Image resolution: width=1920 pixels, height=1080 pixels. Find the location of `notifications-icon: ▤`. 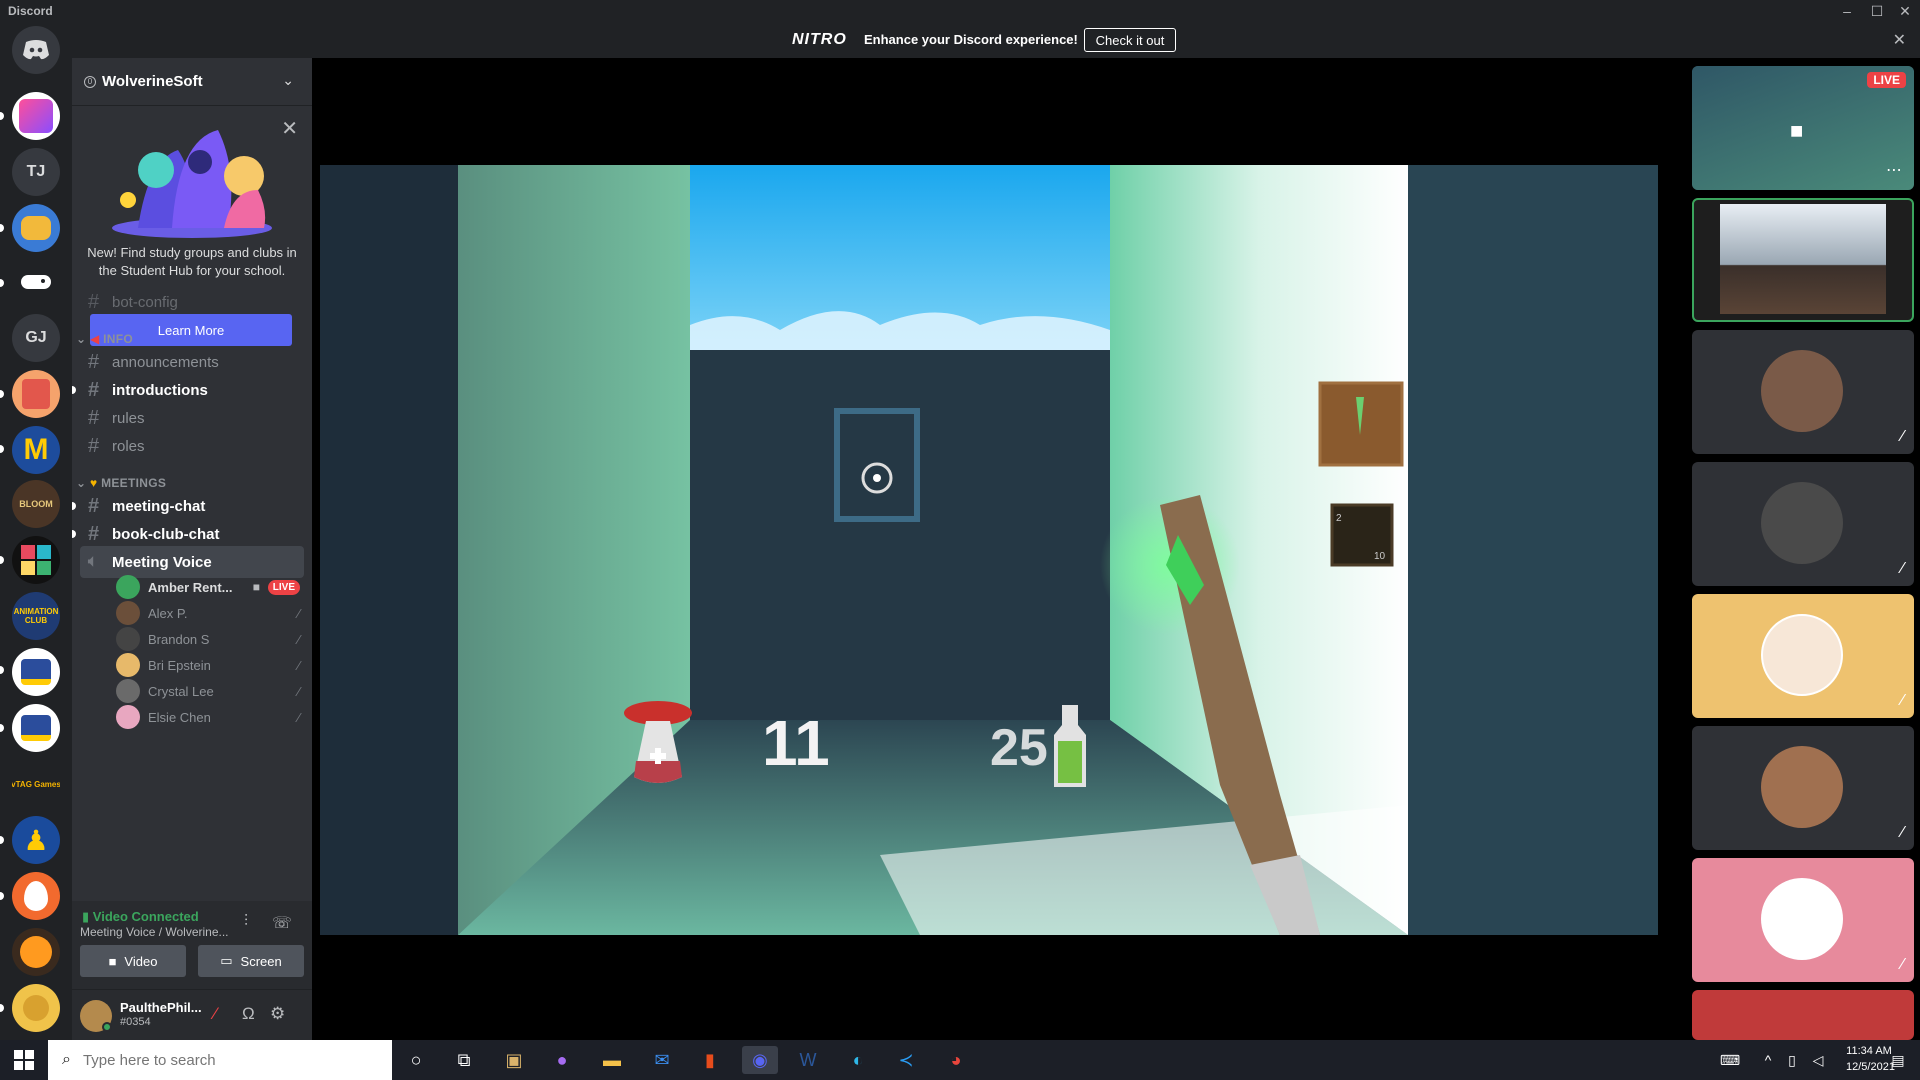

notifications-icon: ▤ is located at coordinates (1898, 1060).